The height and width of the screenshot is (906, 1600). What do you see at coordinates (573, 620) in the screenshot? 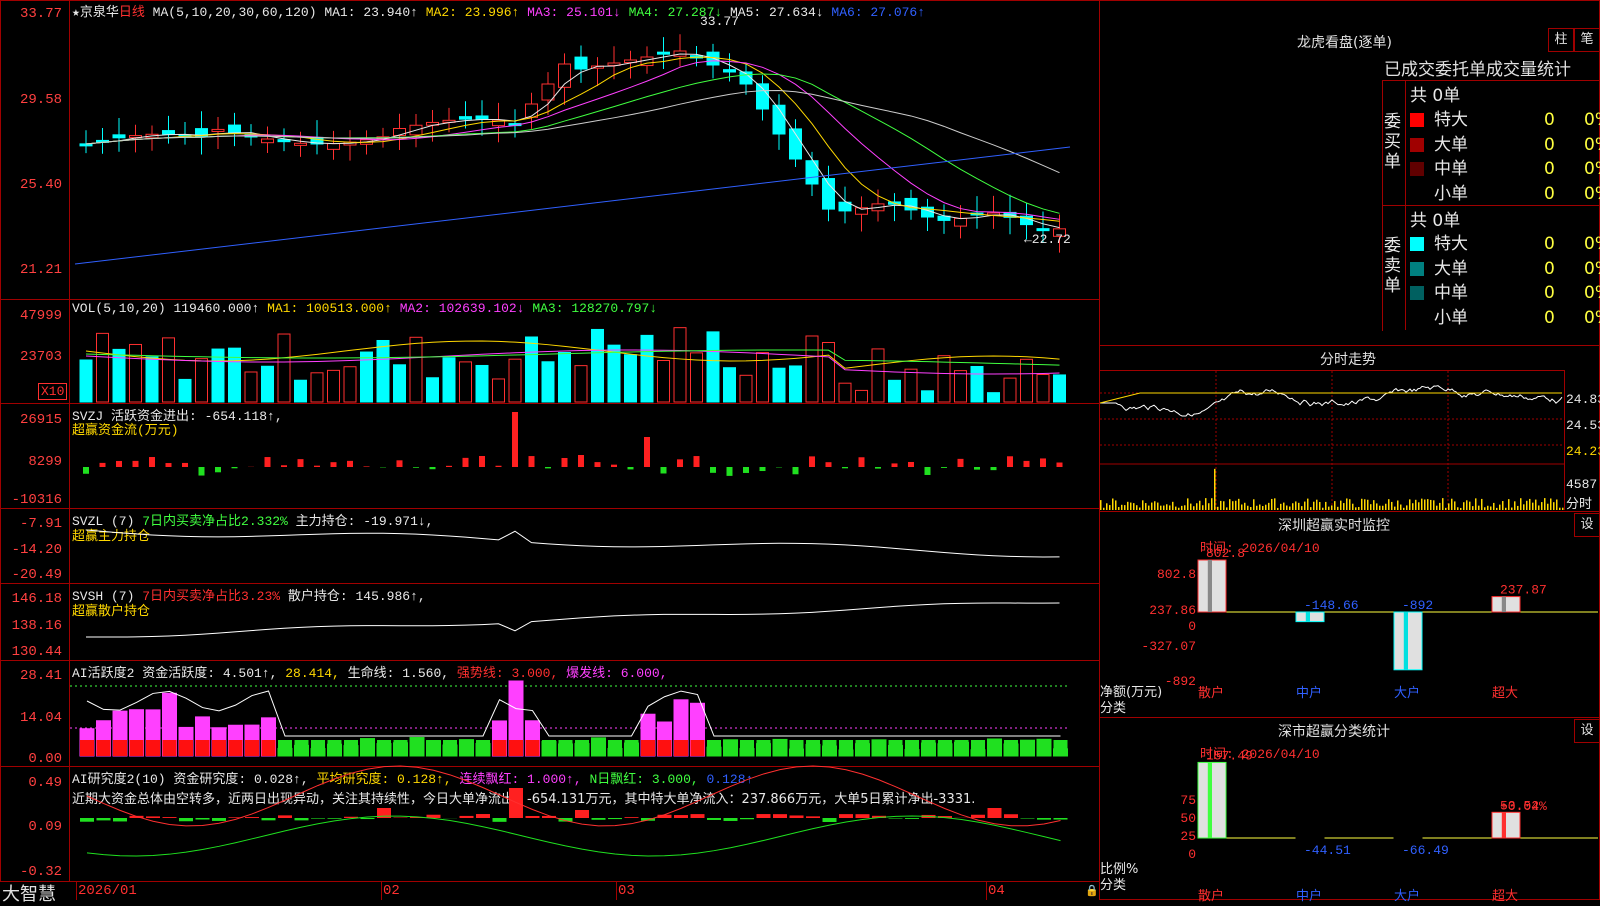
I see `retail-position-line` at bounding box center [573, 620].